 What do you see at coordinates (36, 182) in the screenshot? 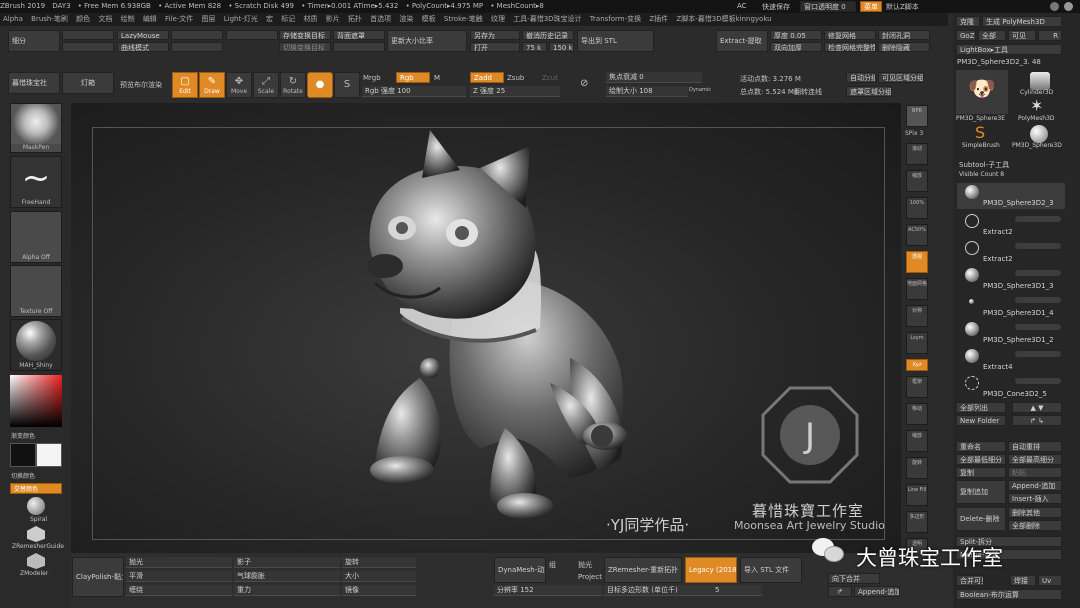
I see `freehand-stroke-tile: ~ FreeHand` at bounding box center [36, 182].